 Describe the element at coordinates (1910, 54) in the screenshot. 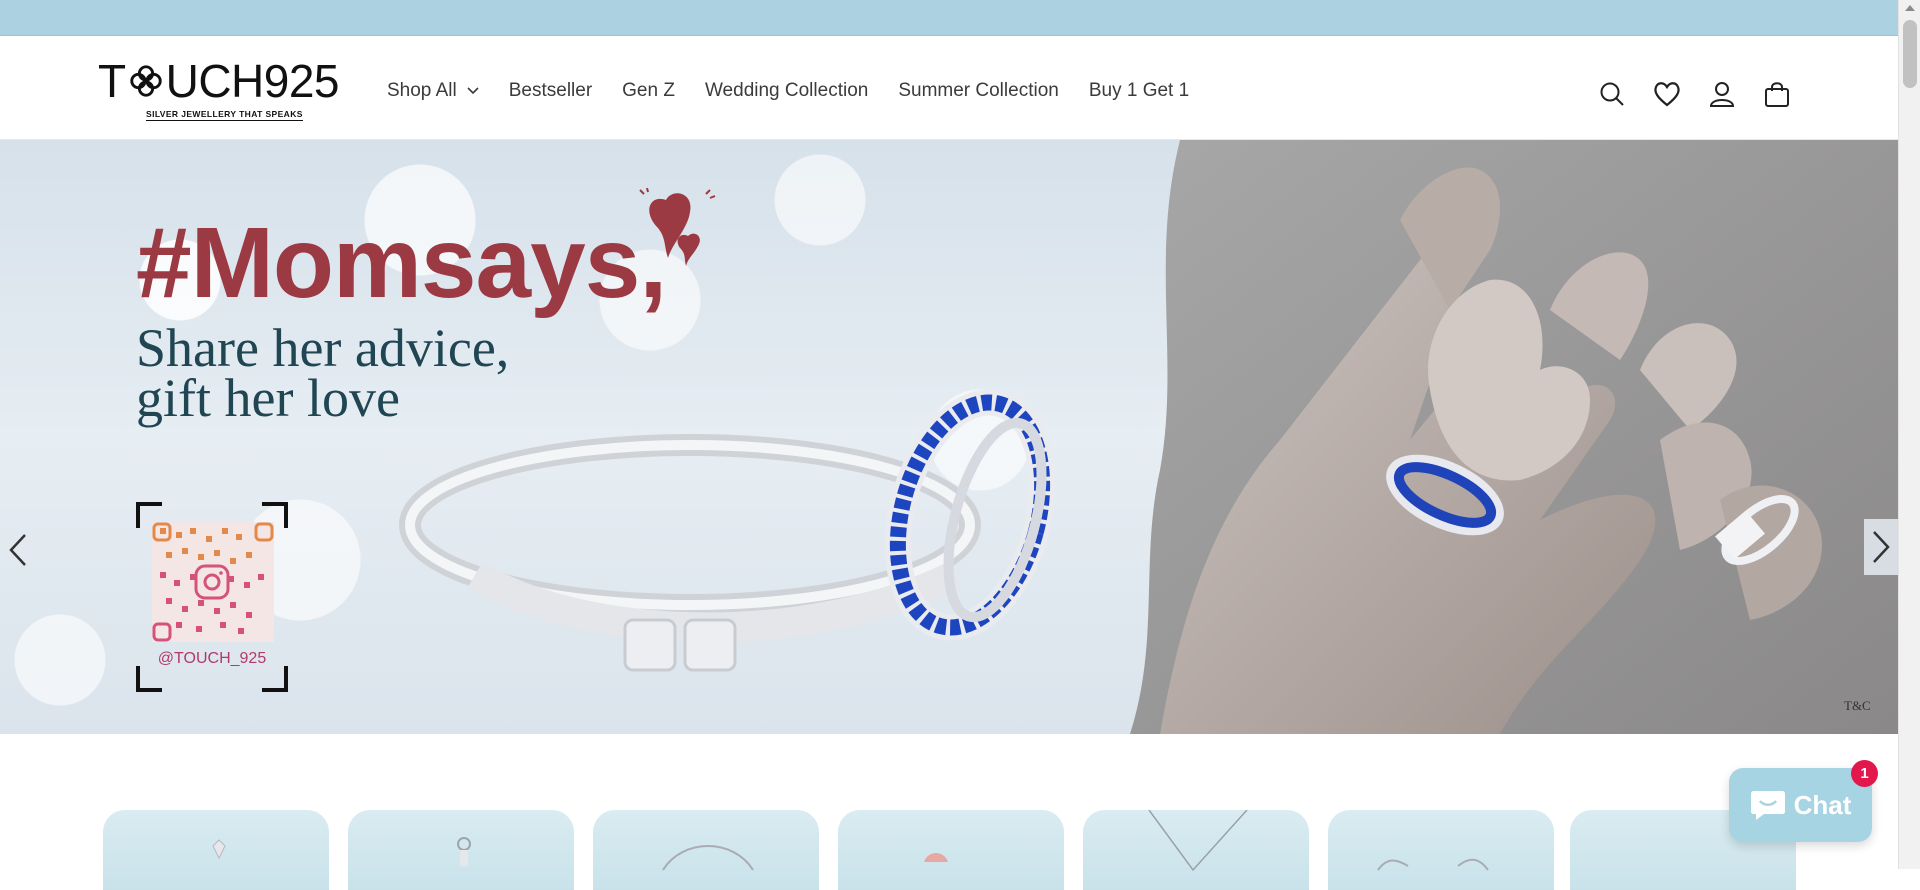

I see `scroll-thumb` at that location.